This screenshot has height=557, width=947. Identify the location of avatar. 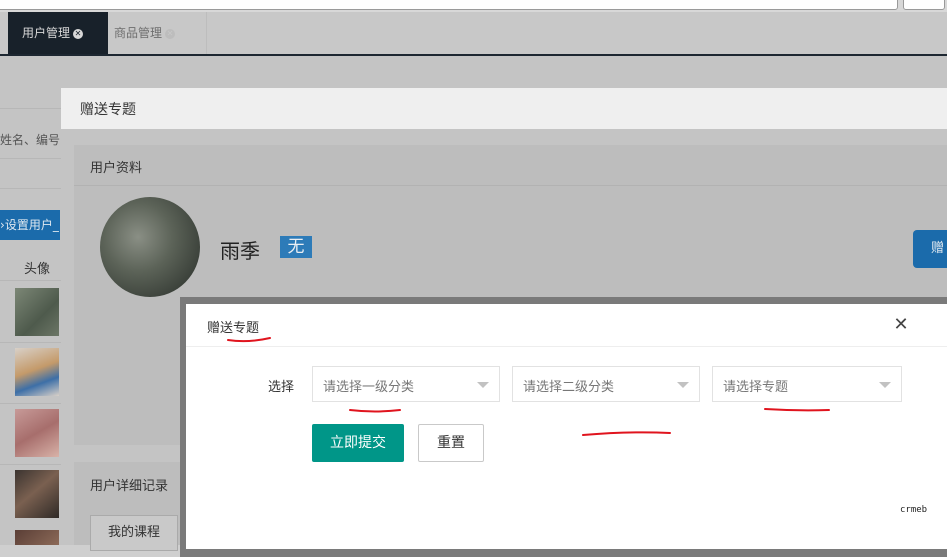
(150, 247).